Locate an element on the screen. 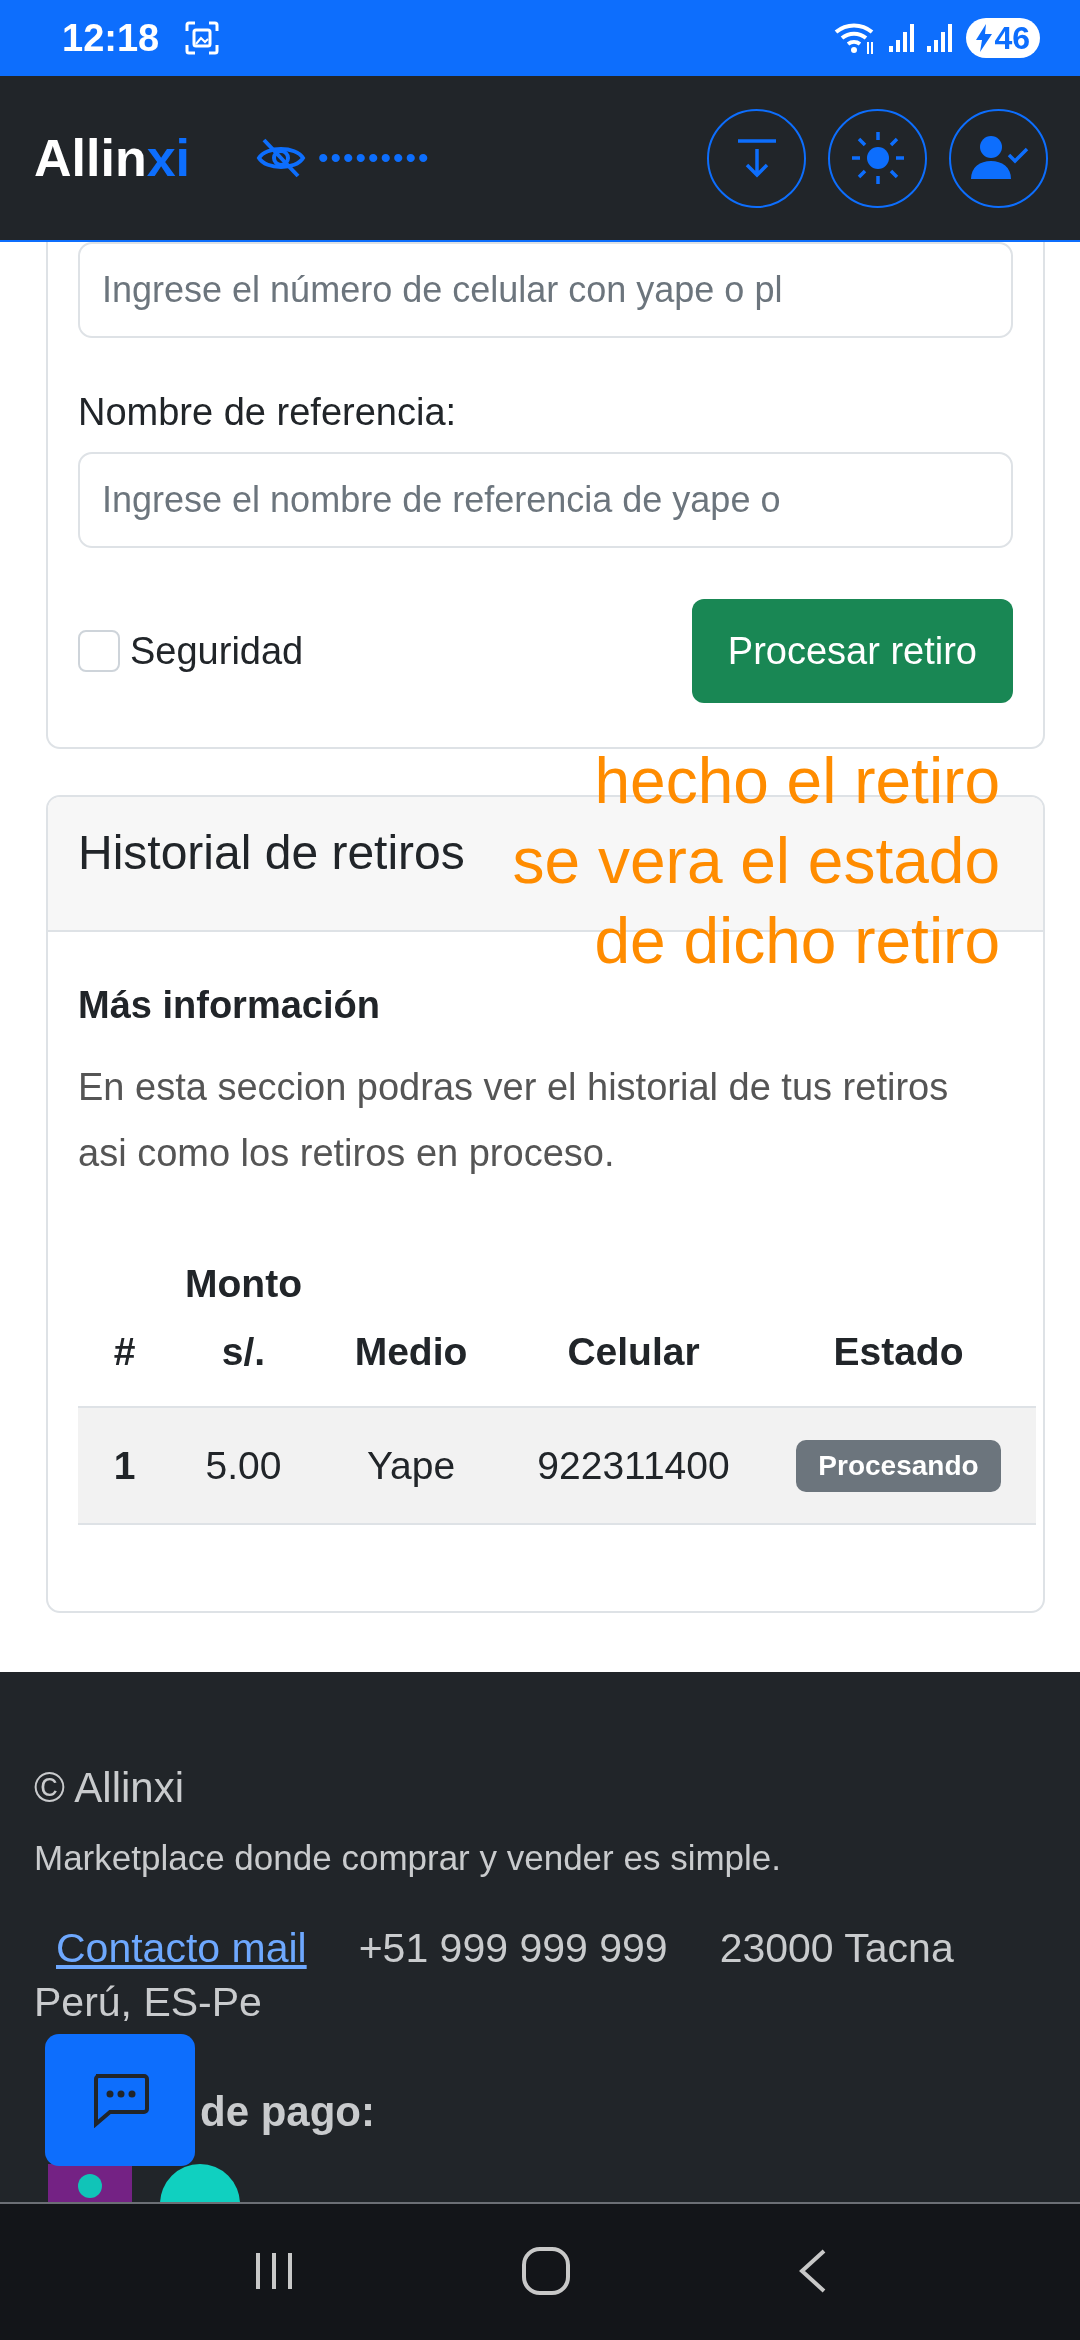 The image size is (1080, 2340). table-cell: Yape is located at coordinates (411, 1465).